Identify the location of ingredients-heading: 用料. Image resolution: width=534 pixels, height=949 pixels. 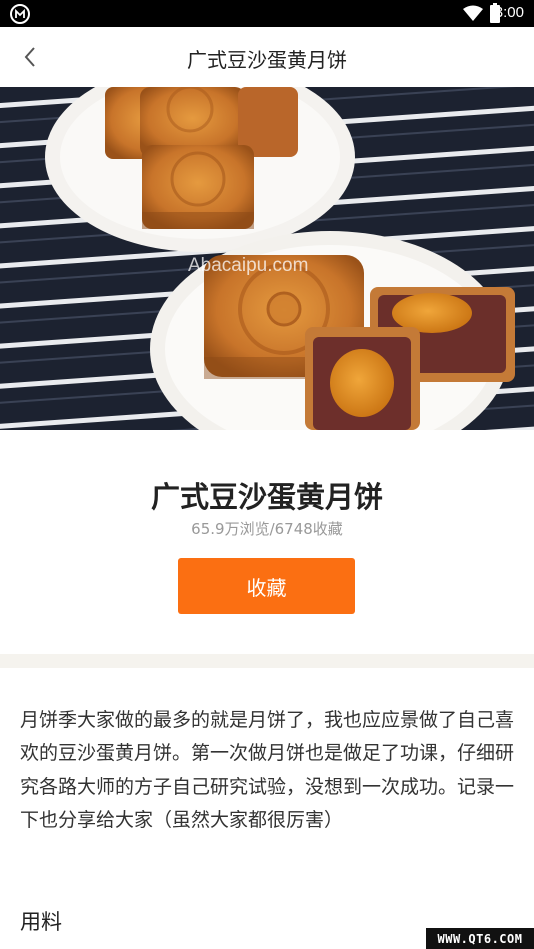
(41, 922).